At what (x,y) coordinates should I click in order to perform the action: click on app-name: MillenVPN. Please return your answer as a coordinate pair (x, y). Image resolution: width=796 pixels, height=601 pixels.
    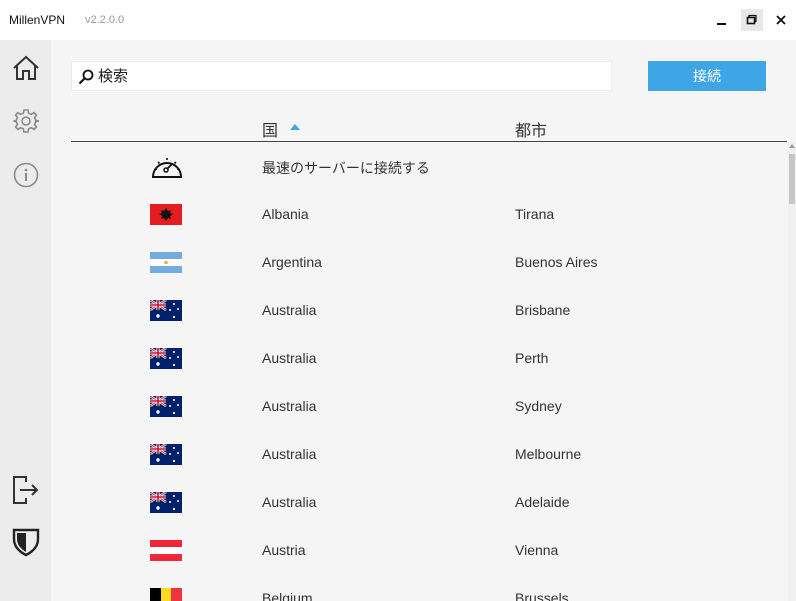
    Looking at the image, I should click on (37, 20).